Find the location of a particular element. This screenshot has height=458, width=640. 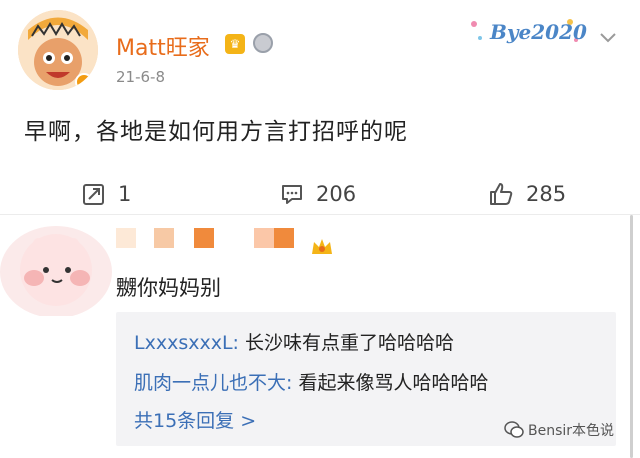

comment-button: 206 is located at coordinates (318, 194).